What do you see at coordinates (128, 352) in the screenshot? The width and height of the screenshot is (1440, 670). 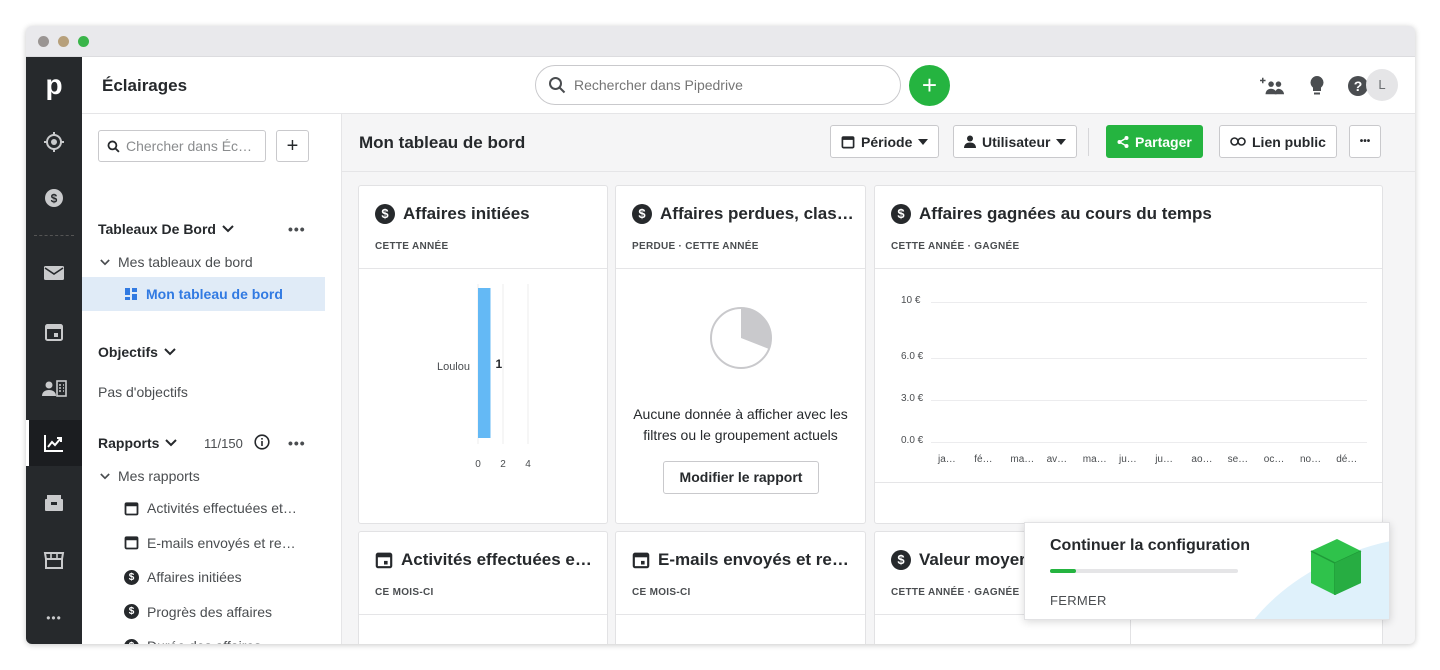 I see `goals-section-title: Objectifs` at bounding box center [128, 352].